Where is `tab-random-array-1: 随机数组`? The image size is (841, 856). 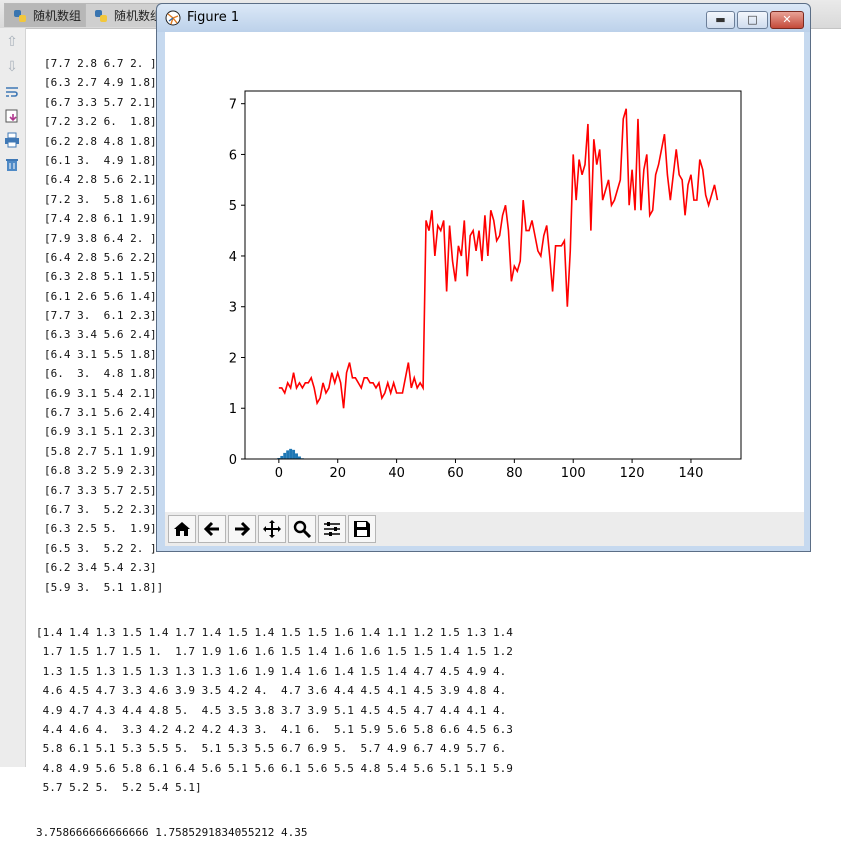 tab-random-array-1: 随机数组 is located at coordinates (47, 15).